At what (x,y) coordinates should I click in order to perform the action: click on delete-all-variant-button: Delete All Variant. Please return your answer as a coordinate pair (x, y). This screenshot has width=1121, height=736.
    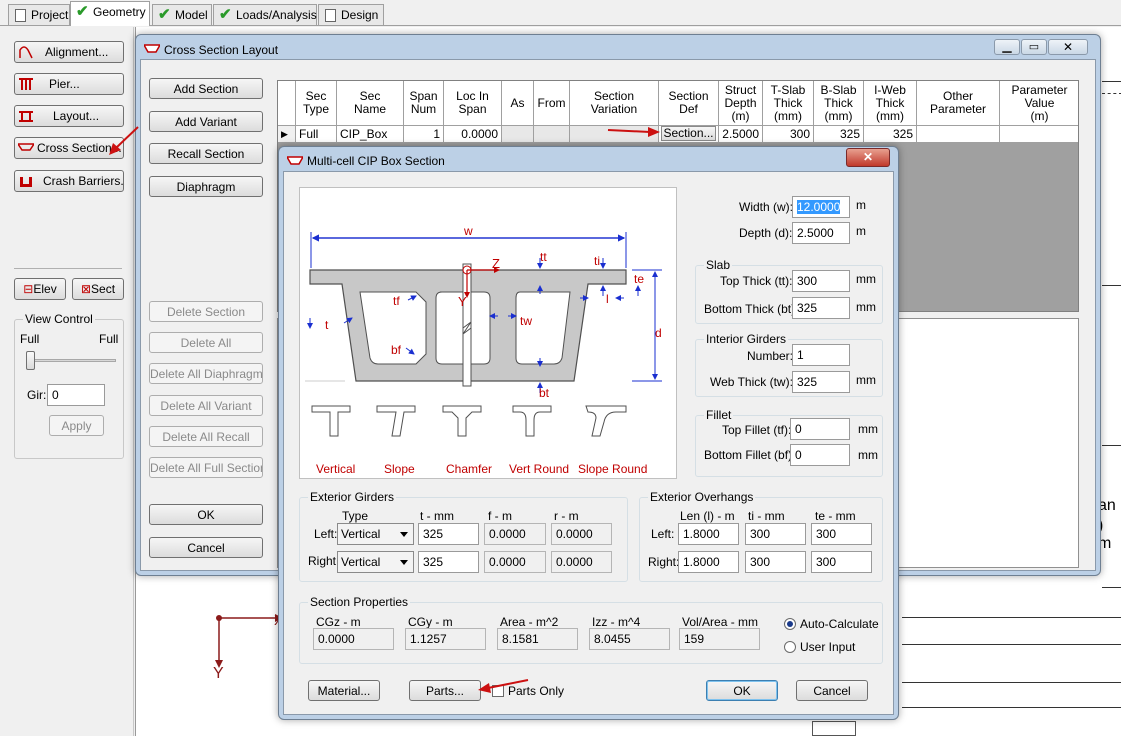
    Looking at the image, I should click on (206, 405).